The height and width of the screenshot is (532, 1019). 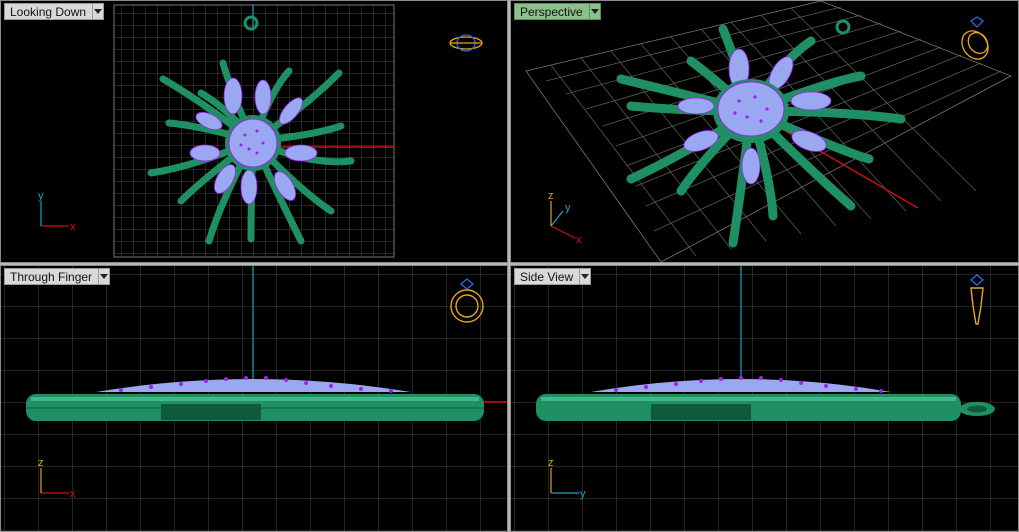 What do you see at coordinates (52, 276) in the screenshot?
I see `viewport-label: Through Finger` at bounding box center [52, 276].